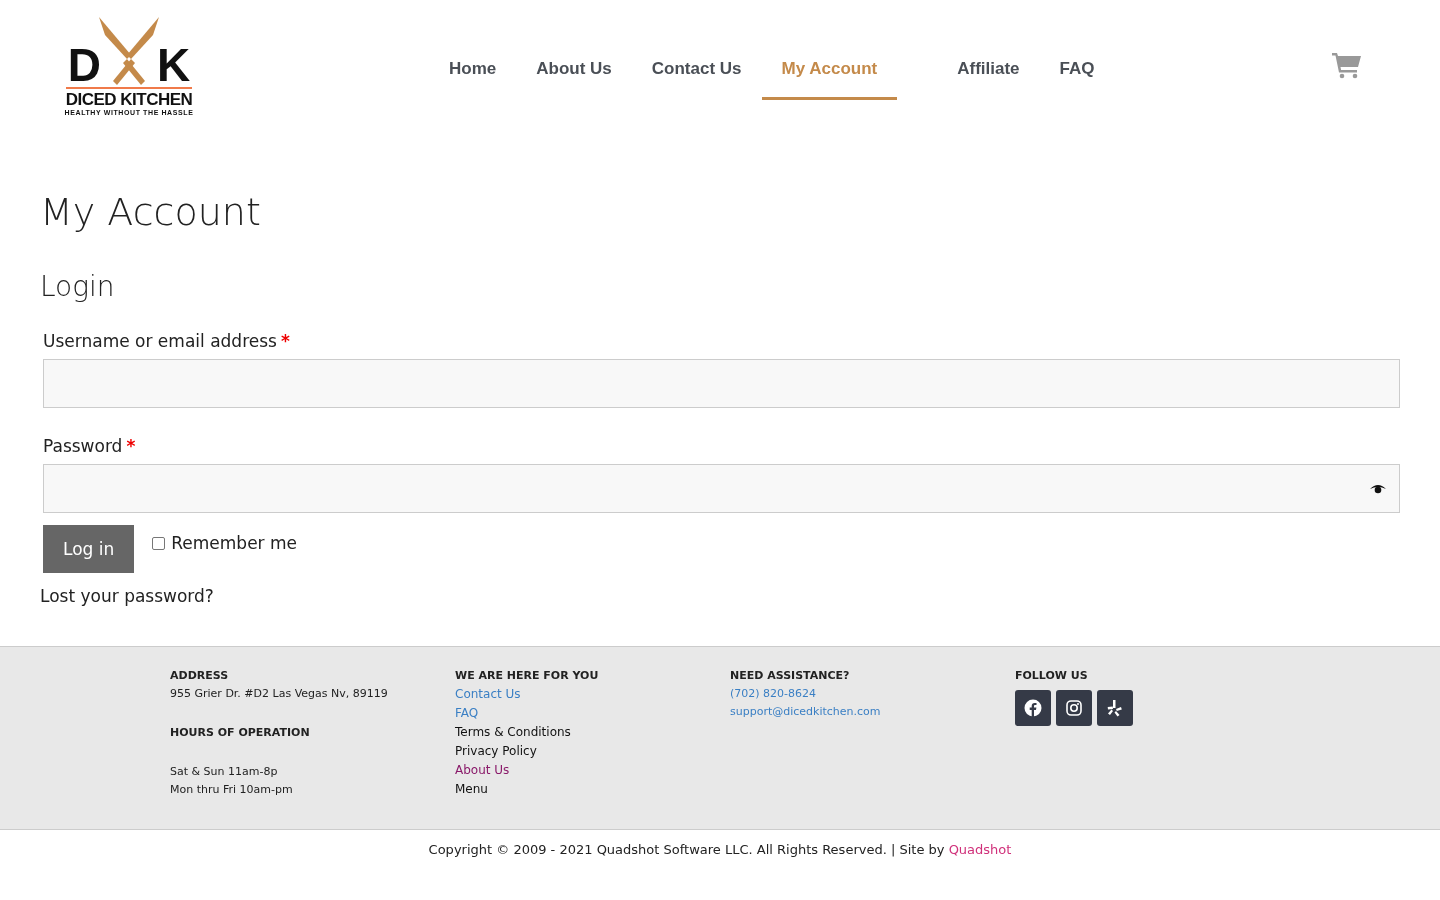 The image size is (1440, 900). What do you see at coordinates (224, 771) in the screenshot?
I see `hours-text: Sat & Sun 11am-8p` at bounding box center [224, 771].